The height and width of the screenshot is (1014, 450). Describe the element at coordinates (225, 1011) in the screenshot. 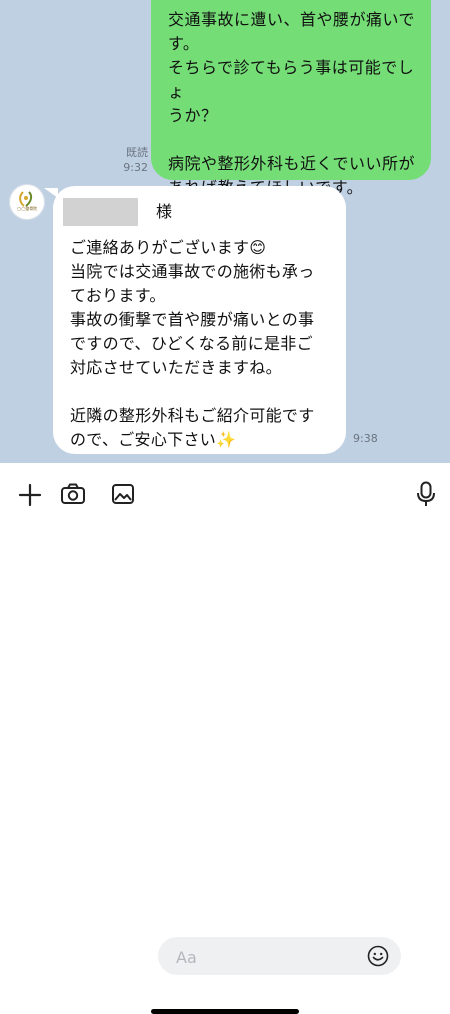

I see `home-indicator` at that location.